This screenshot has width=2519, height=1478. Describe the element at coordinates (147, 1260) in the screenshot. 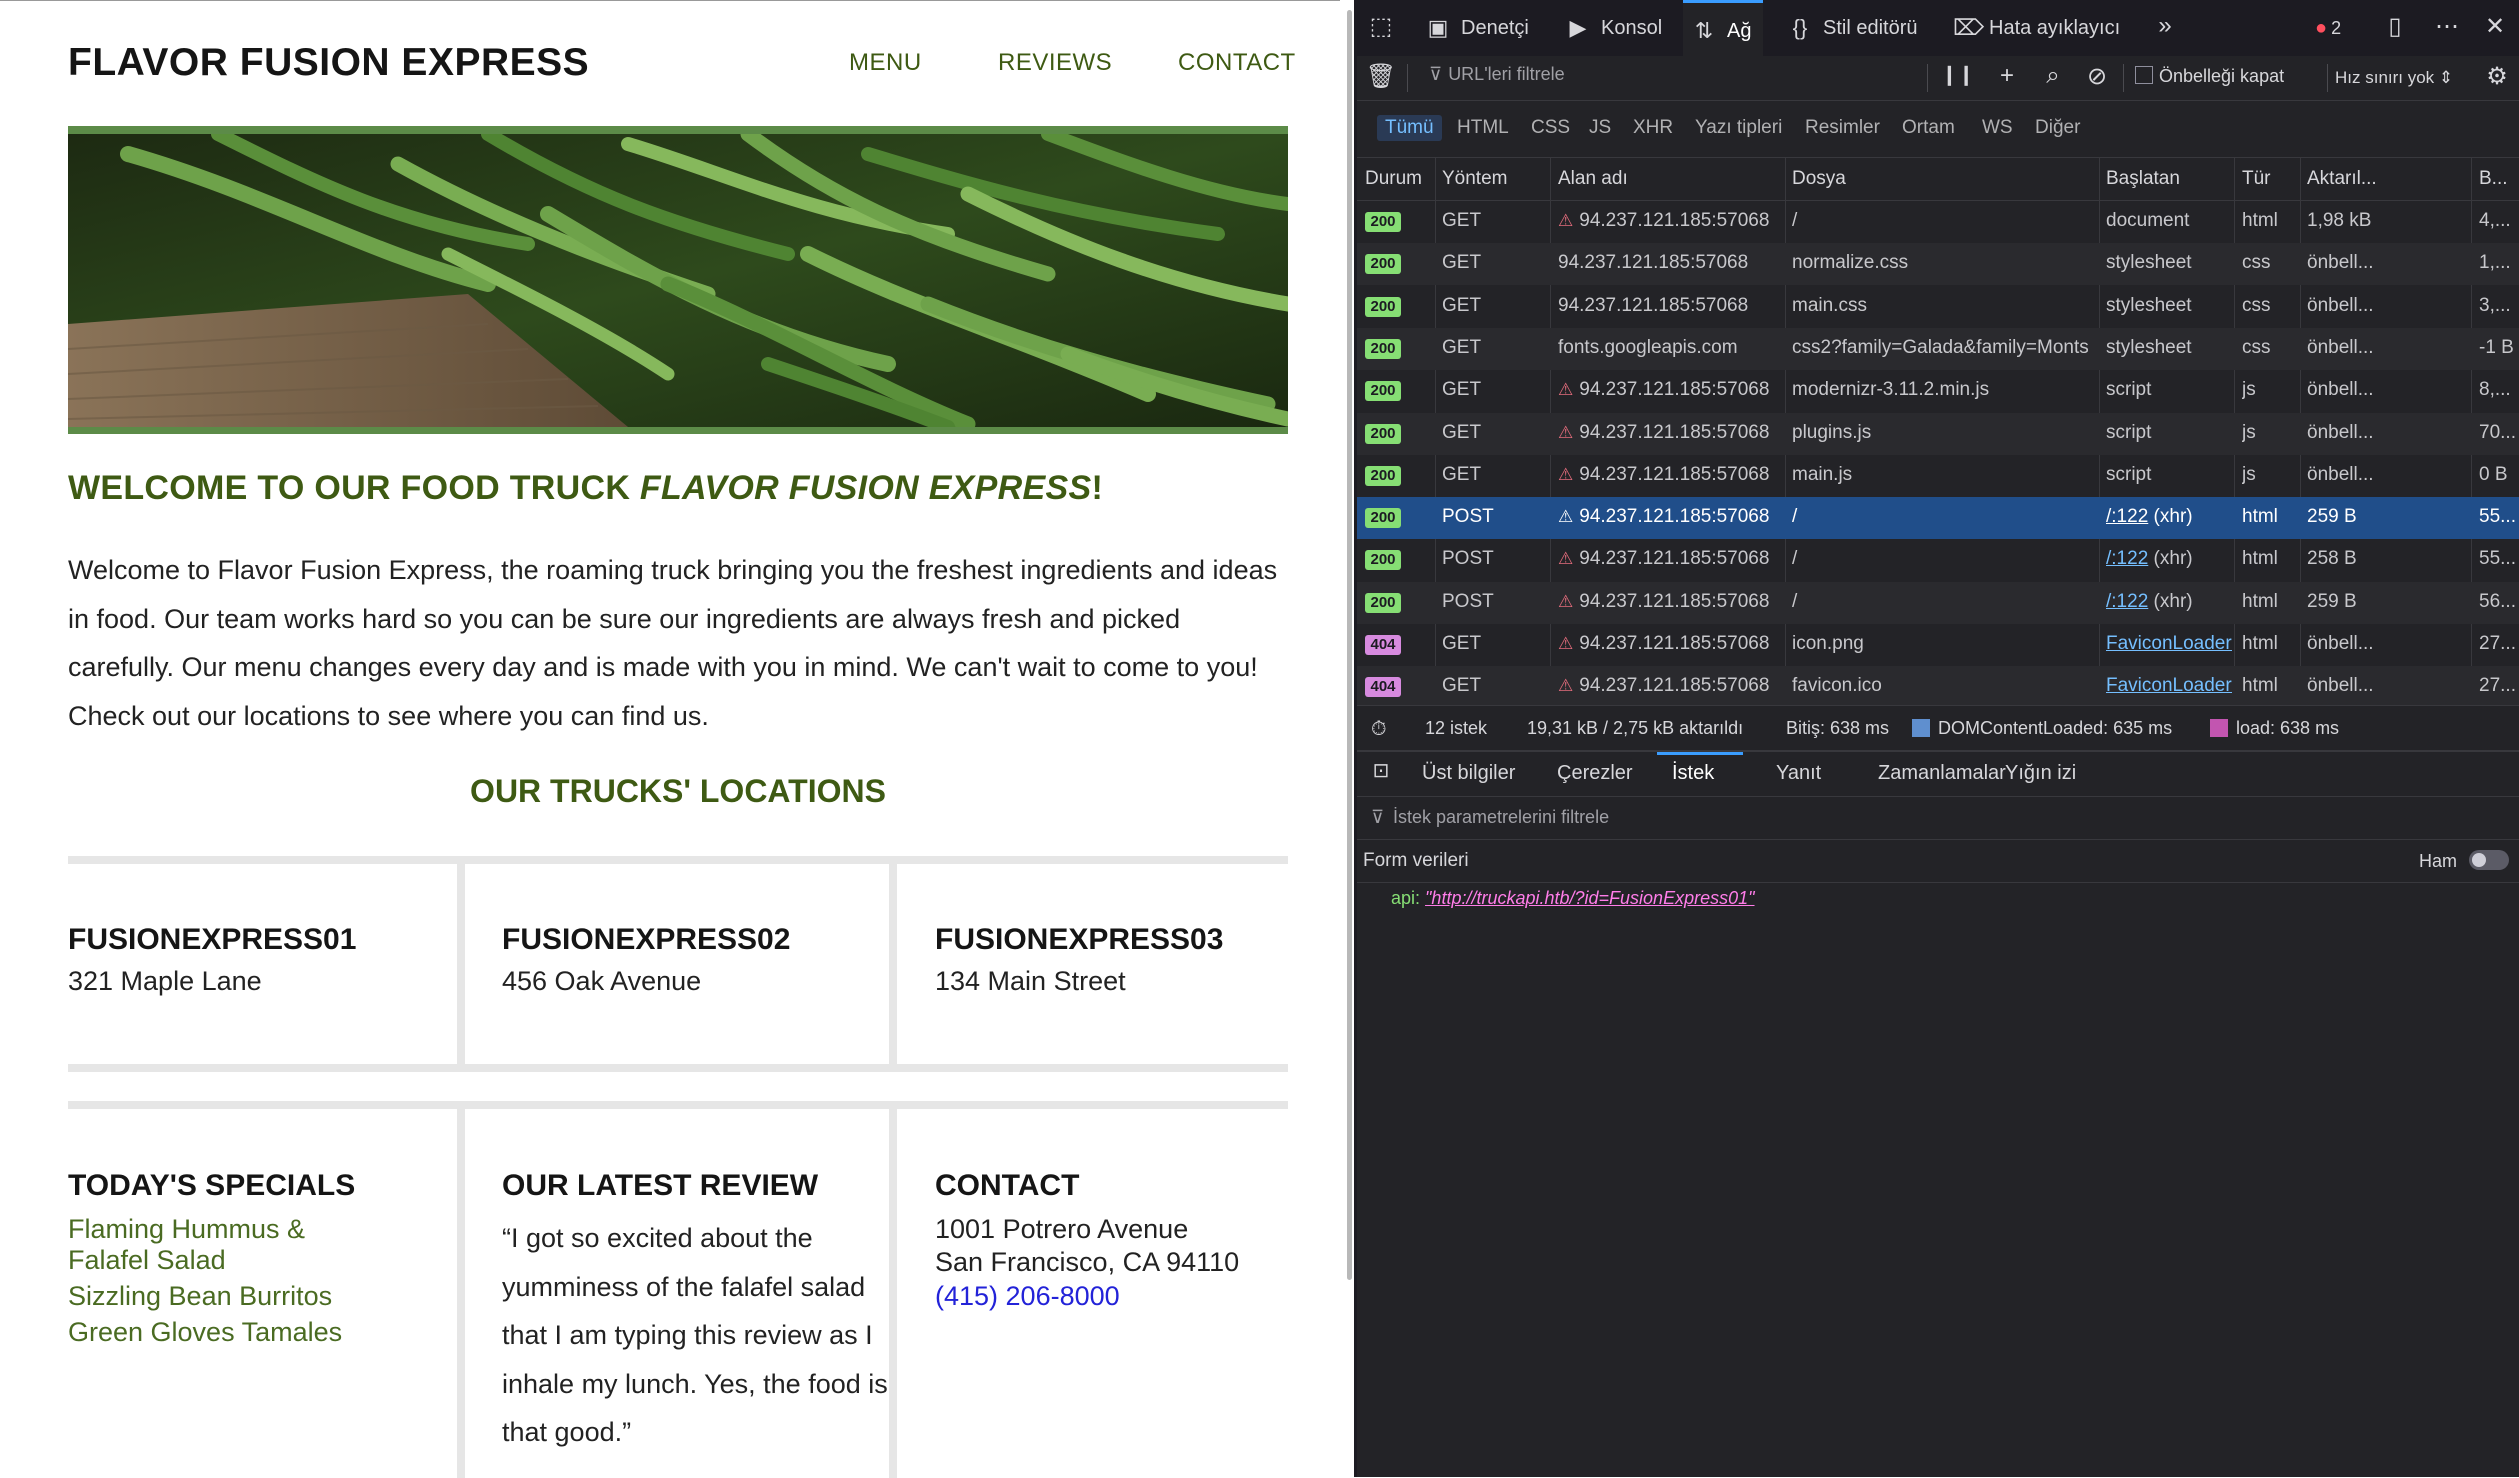

I see `special-item: Falafel Salad` at that location.